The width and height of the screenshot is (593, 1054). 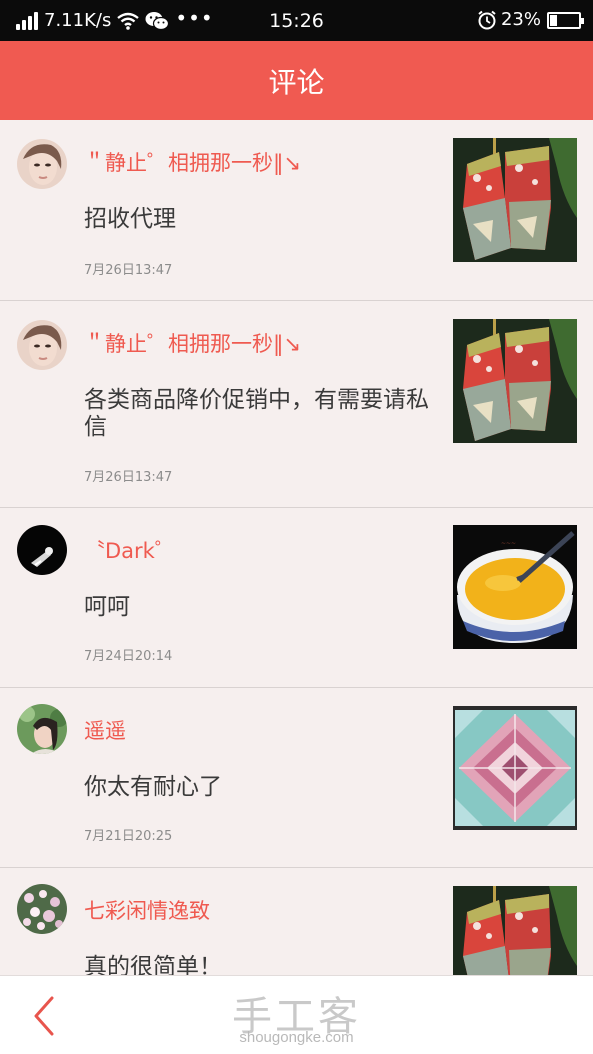 What do you see at coordinates (256, 413) in the screenshot?
I see `comment-text: 各类商品降价促销中，有需要请私信` at bounding box center [256, 413].